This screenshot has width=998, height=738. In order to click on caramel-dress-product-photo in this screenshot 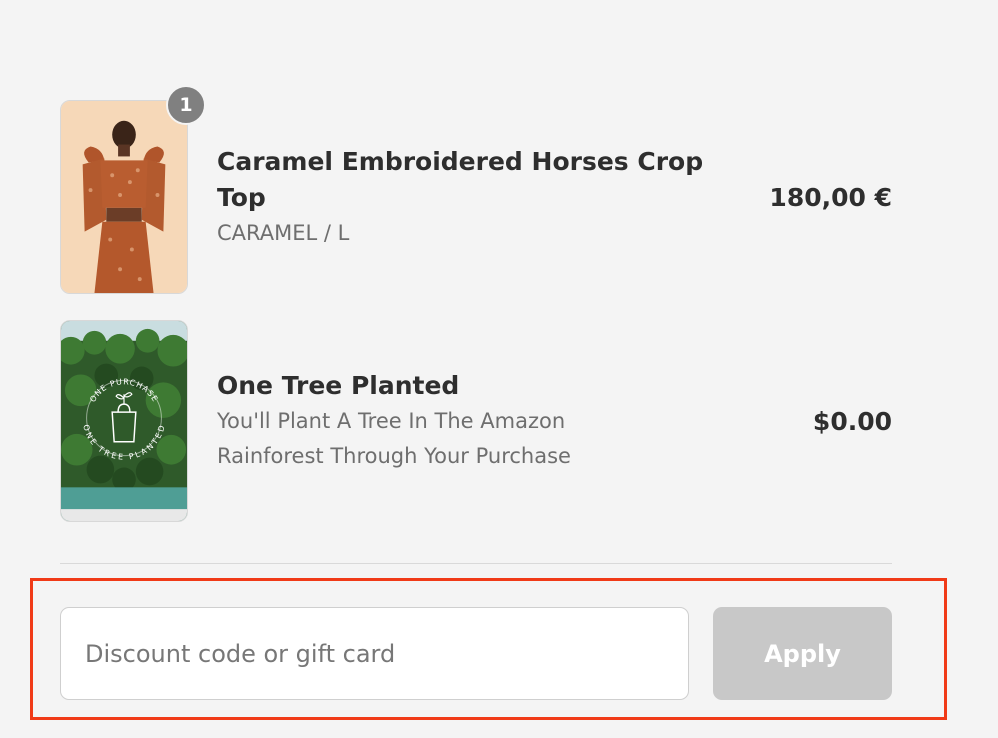, I will do `click(124, 197)`.